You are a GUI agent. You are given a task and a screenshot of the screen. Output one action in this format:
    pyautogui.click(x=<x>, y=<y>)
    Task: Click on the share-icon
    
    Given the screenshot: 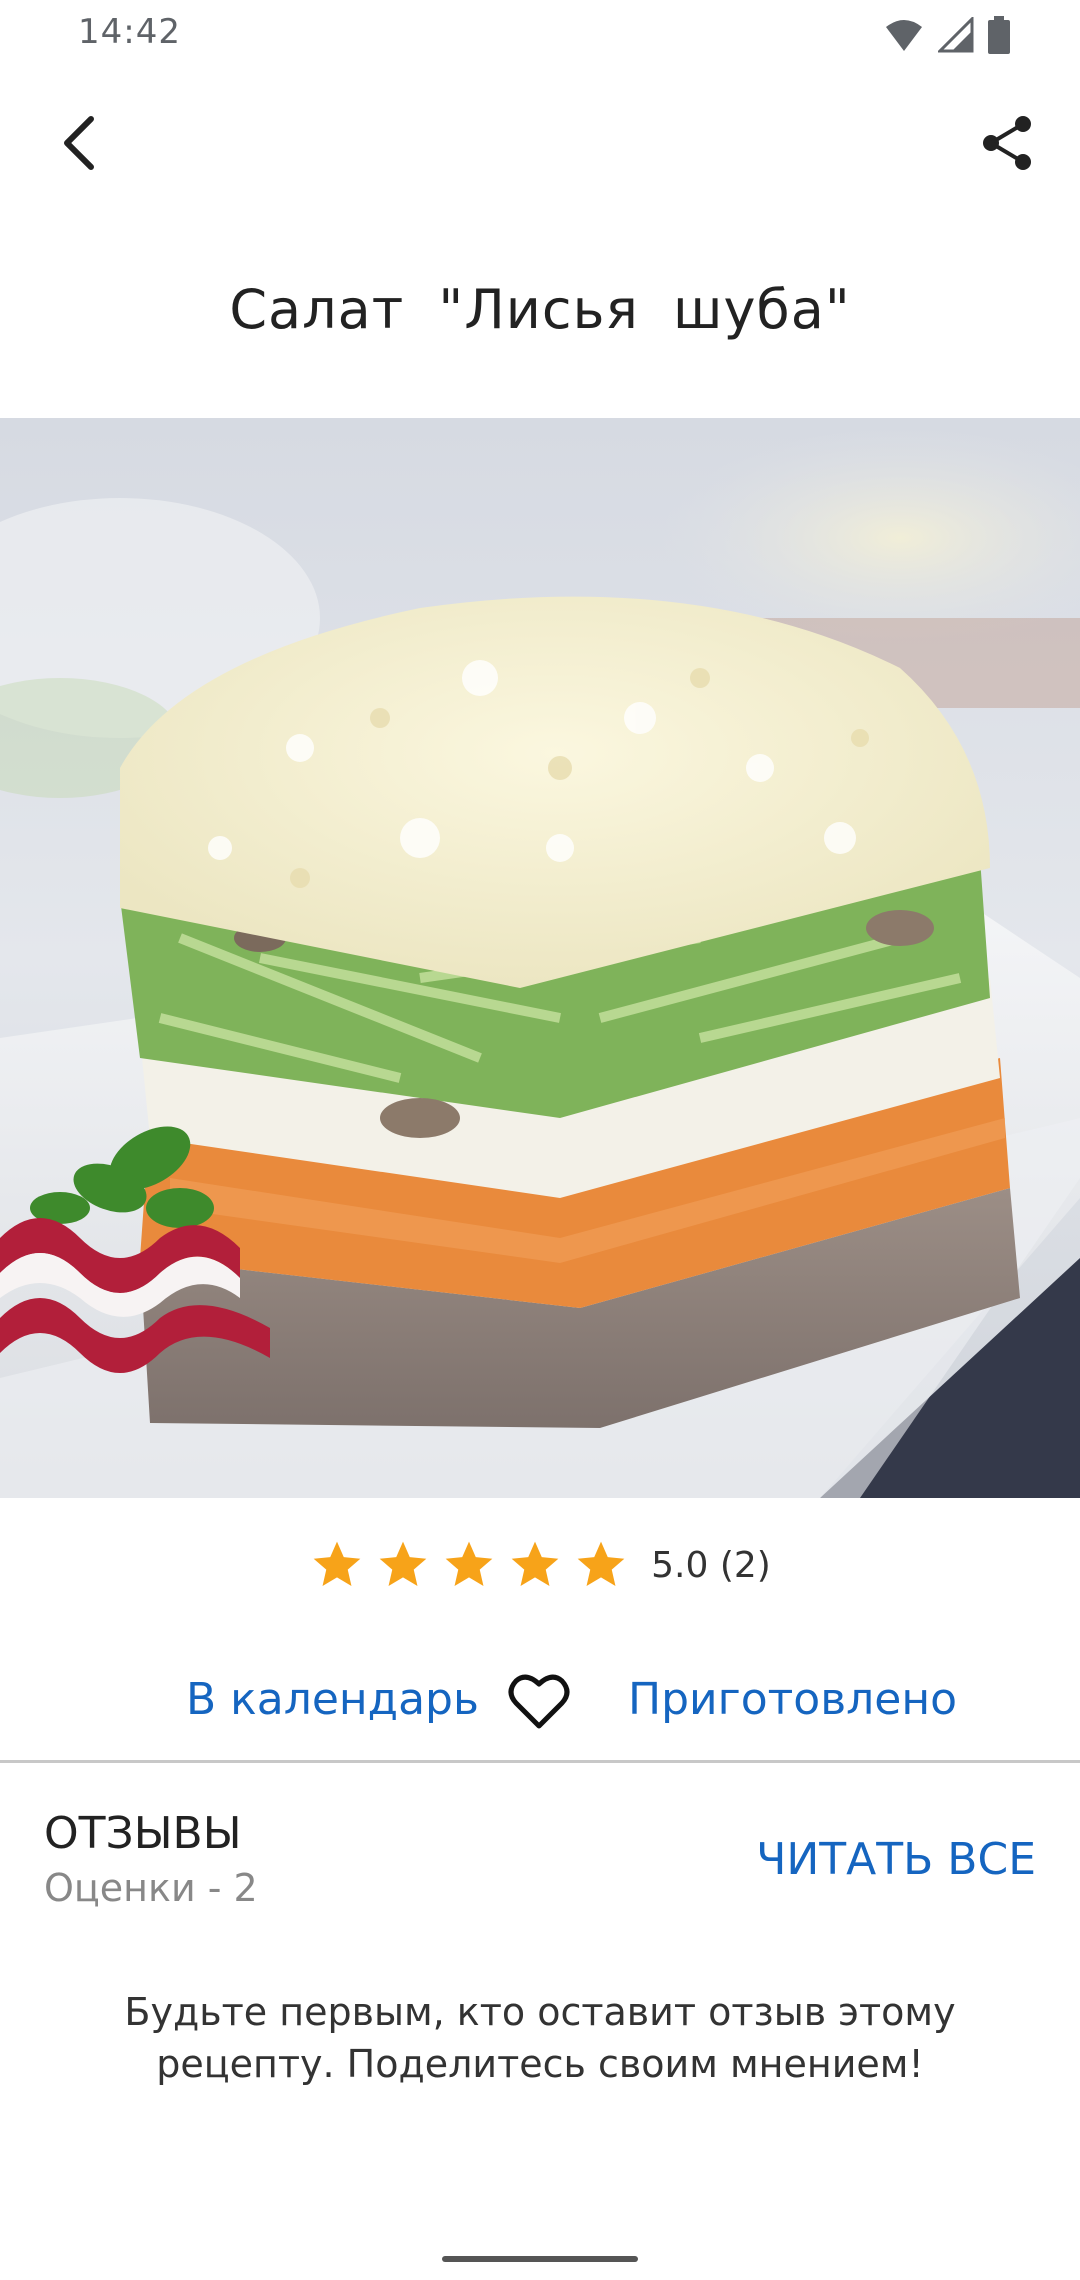 What is the action you would take?
    pyautogui.click(x=1007, y=143)
    